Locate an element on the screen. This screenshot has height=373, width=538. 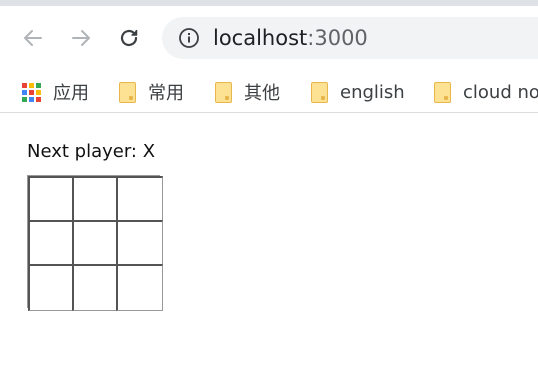
game-status: Next player: X is located at coordinates (91, 151).